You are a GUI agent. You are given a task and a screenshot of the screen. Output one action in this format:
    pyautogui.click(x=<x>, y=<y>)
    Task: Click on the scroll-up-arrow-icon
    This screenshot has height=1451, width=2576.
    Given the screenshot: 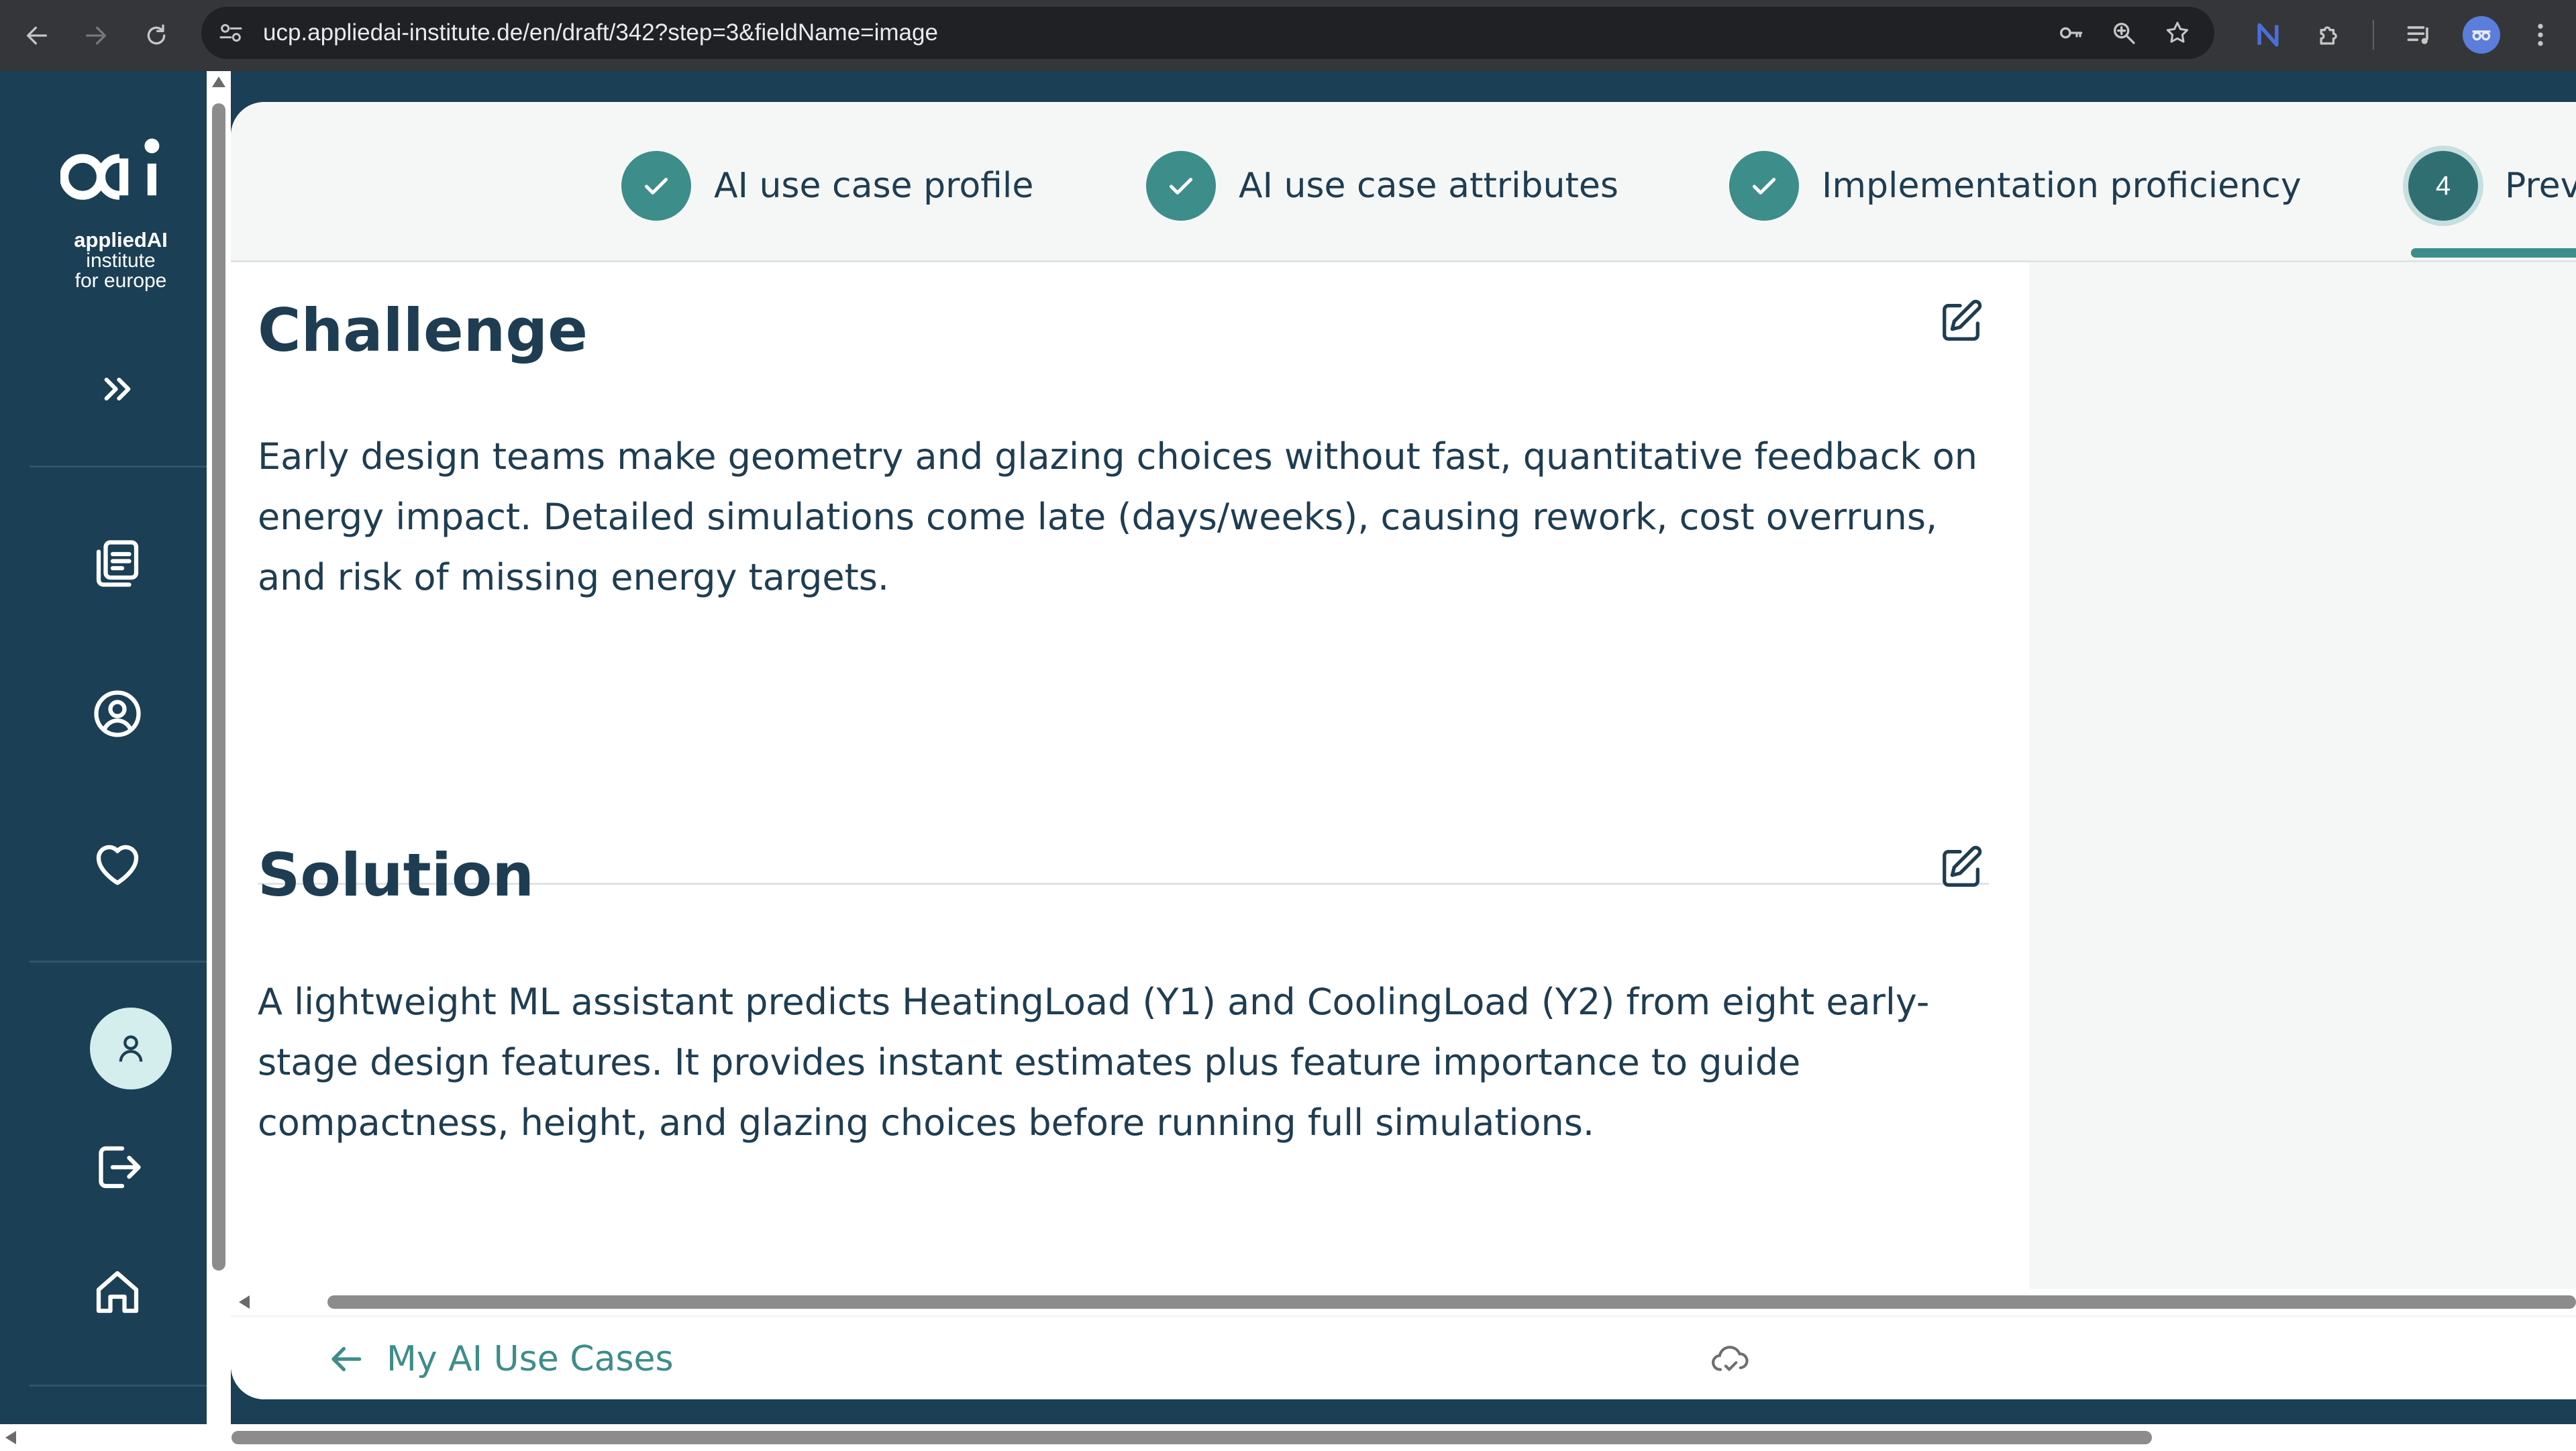 What is the action you would take?
    pyautogui.click(x=218, y=81)
    